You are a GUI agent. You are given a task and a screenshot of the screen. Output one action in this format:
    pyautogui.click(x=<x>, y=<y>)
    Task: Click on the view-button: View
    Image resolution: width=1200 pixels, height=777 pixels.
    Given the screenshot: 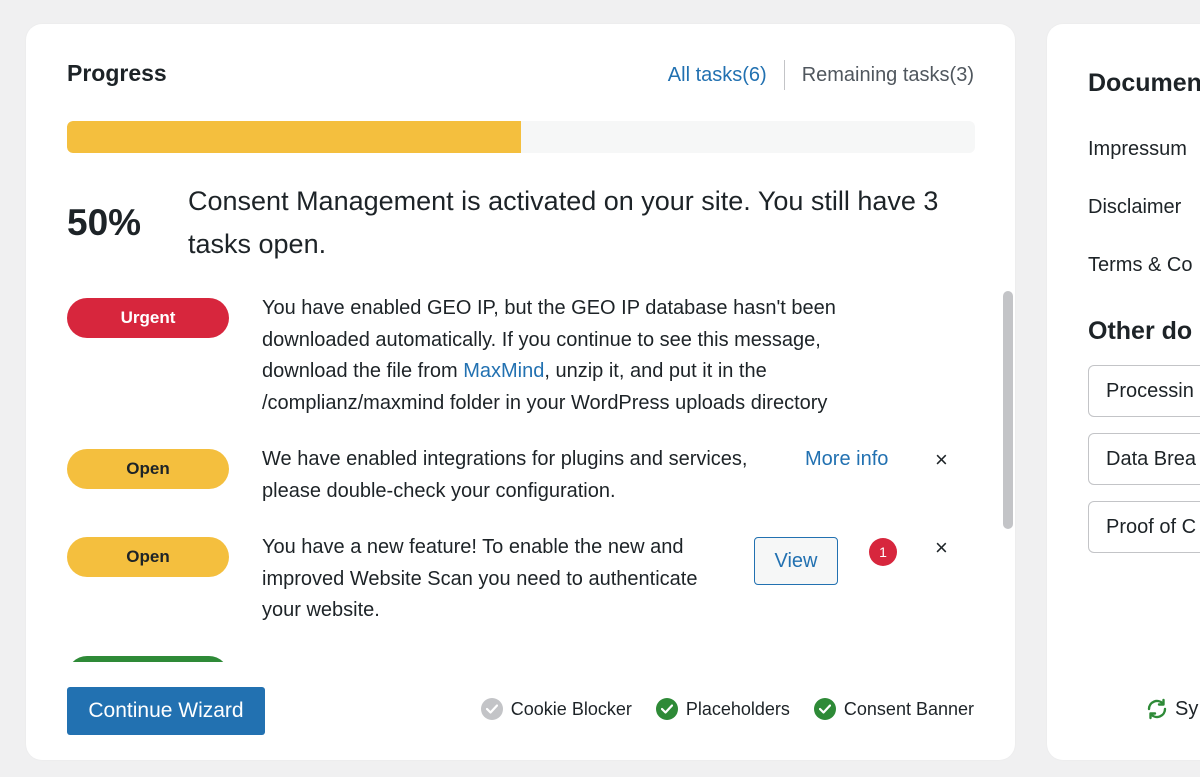 What is the action you would take?
    pyautogui.click(x=796, y=561)
    